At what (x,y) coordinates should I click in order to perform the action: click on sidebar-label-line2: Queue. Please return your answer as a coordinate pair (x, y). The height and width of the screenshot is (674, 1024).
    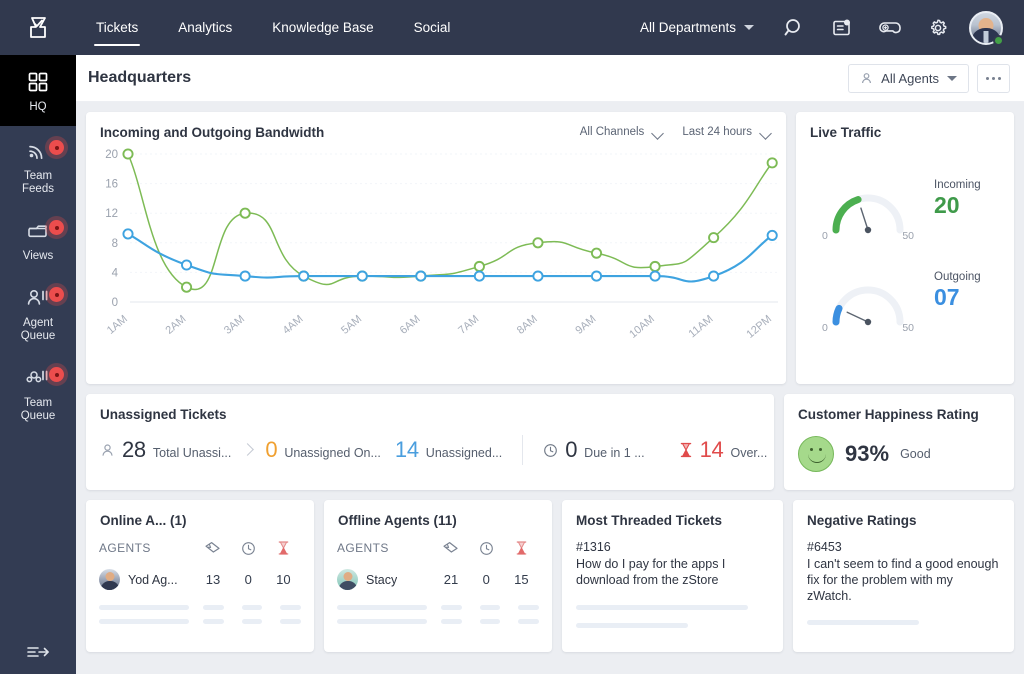
    Looking at the image, I should click on (38, 416).